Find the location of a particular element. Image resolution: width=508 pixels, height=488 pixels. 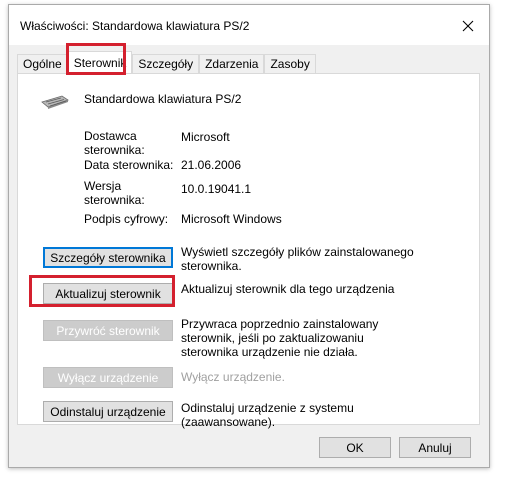

tab-general: Ogólne is located at coordinates (42, 63).